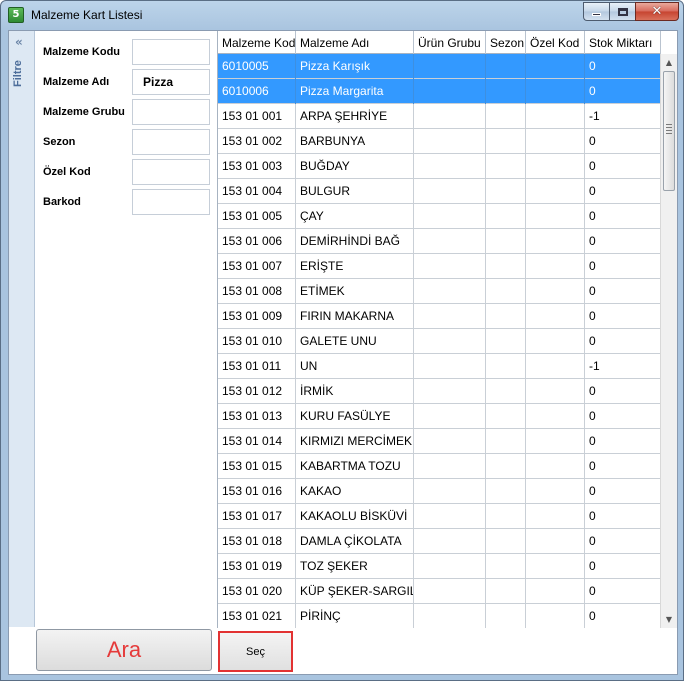 This screenshot has width=684, height=681. What do you see at coordinates (439, 241) in the screenshot?
I see `table-row: 153 01 006 DEMİRHİNDİ BAĞ 0` at bounding box center [439, 241].